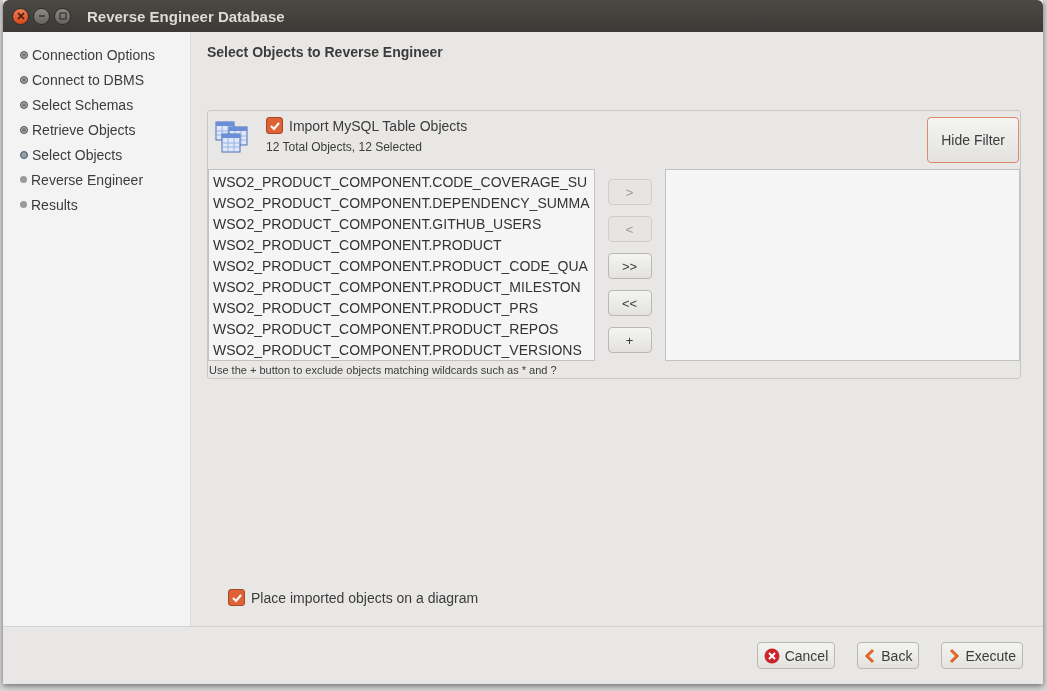 The image size is (1047, 691). I want to click on step-label: Connection Options, so click(93, 54).